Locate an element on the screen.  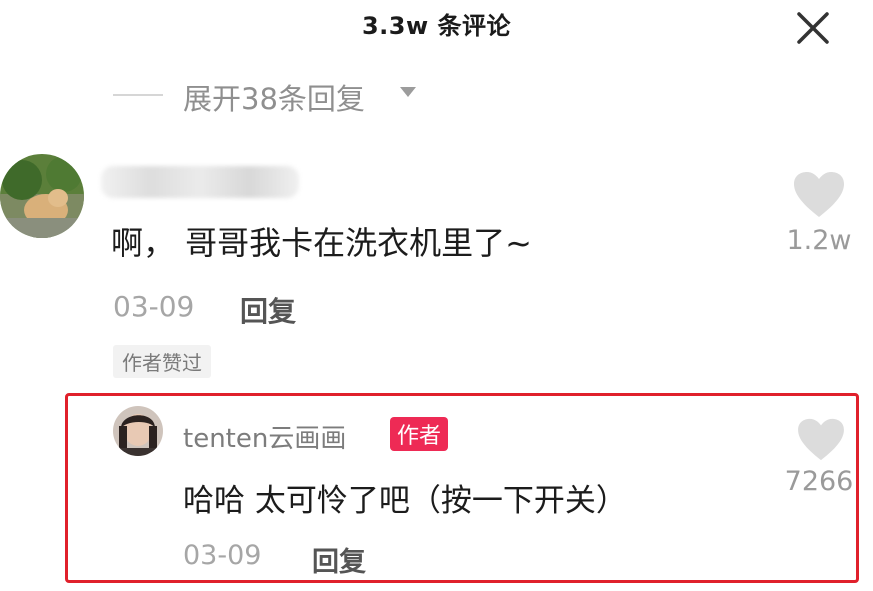
avatar is located at coordinates (42, 196).